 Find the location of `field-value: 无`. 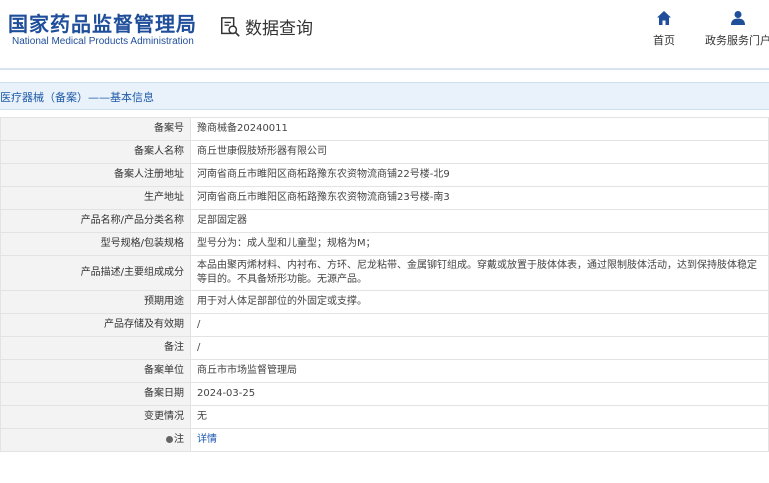

field-value: 无 is located at coordinates (479, 417).